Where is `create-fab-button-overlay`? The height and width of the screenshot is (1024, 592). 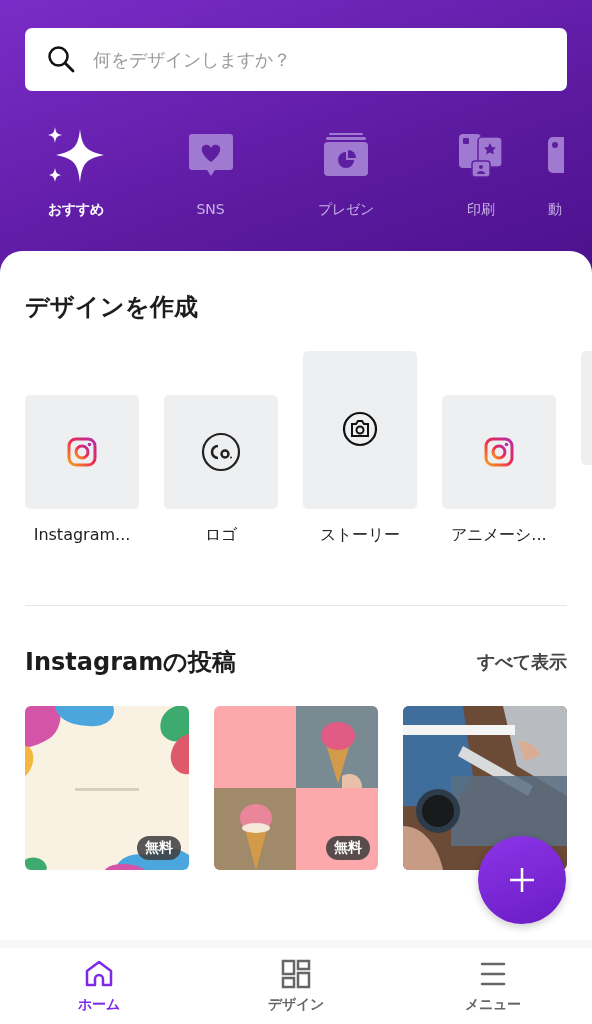
create-fab-button-overlay is located at coordinates (522, 880).